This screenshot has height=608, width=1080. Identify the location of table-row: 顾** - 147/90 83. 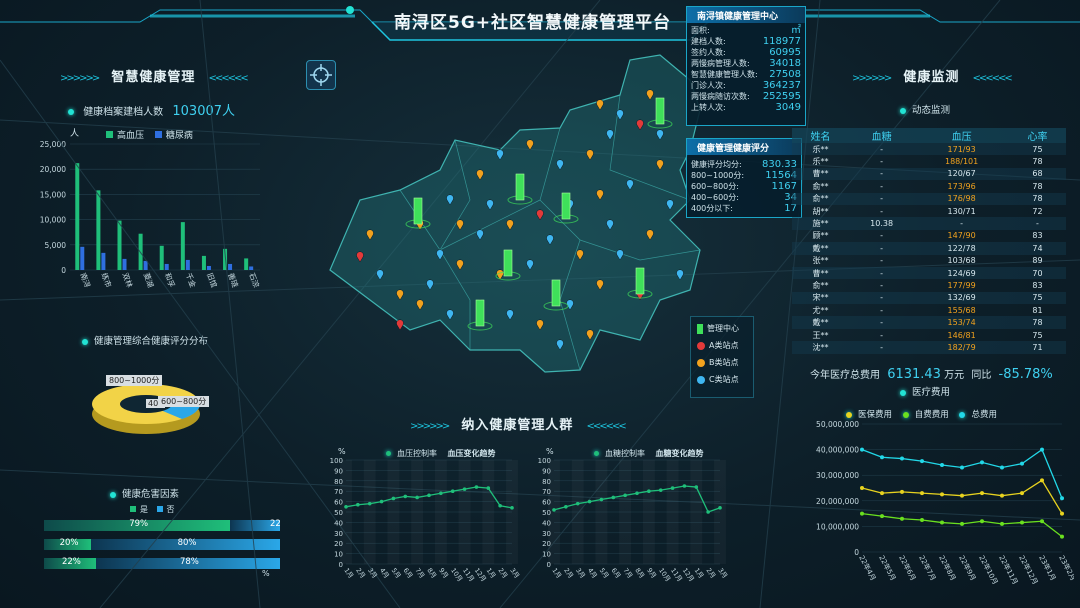
(929, 236).